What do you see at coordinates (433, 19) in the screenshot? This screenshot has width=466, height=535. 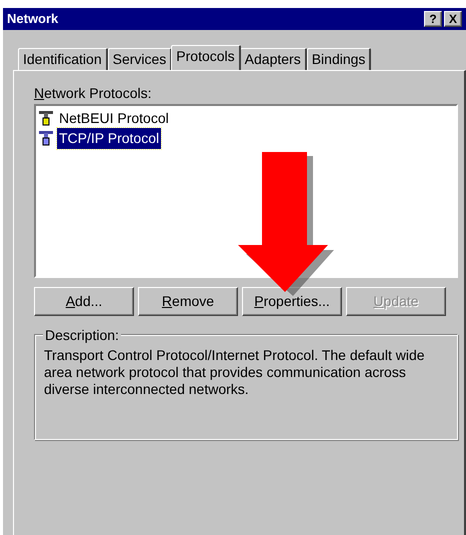 I see `help-button: ?` at bounding box center [433, 19].